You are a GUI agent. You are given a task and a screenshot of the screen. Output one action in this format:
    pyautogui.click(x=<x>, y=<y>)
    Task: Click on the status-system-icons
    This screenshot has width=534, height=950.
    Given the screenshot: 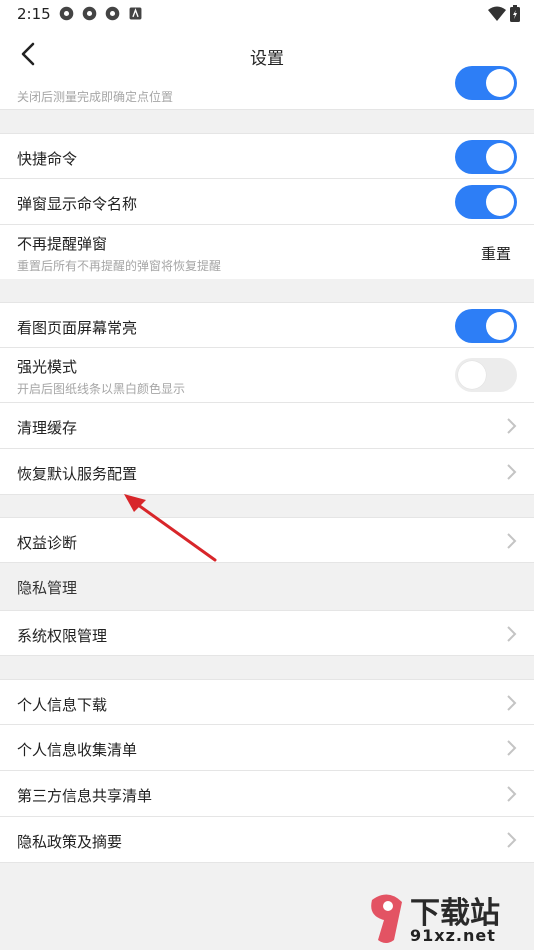 What is the action you would take?
    pyautogui.click(x=504, y=13)
    